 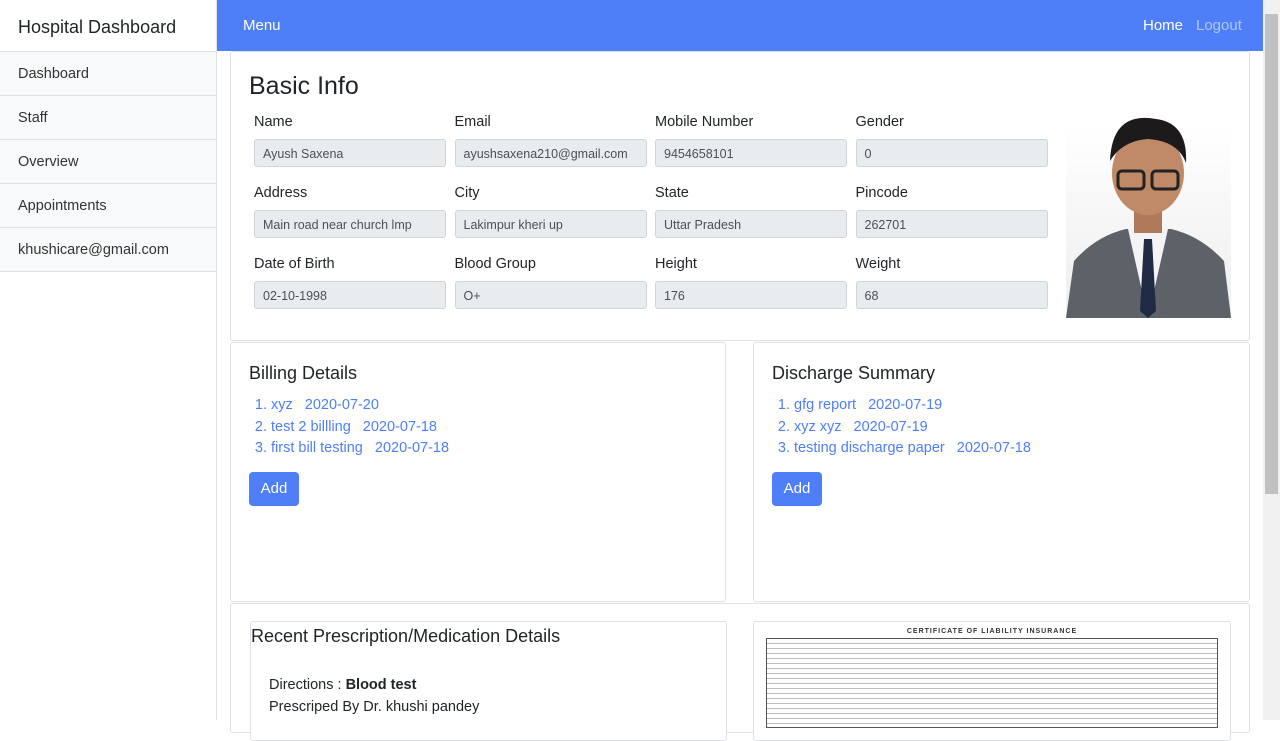 What do you see at coordinates (374, 707) in the screenshot?
I see `prescribed-by: Prescriped By Dr. khushi pandey` at bounding box center [374, 707].